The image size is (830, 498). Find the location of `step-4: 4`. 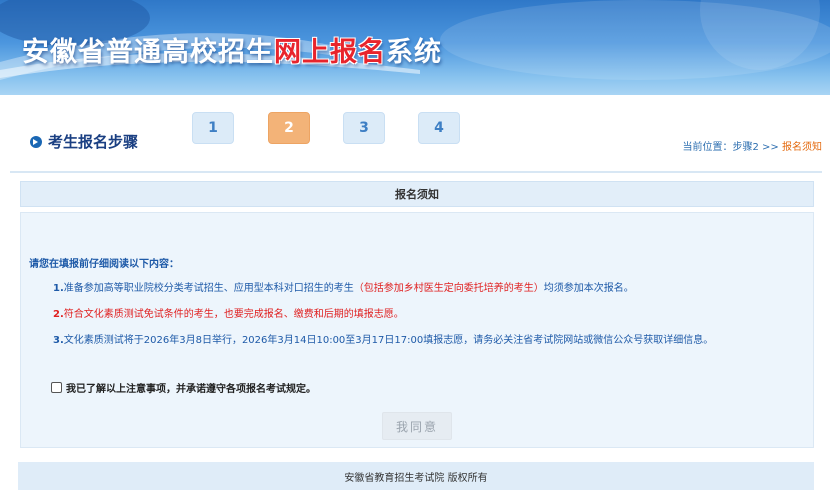

step-4: 4 is located at coordinates (439, 128).